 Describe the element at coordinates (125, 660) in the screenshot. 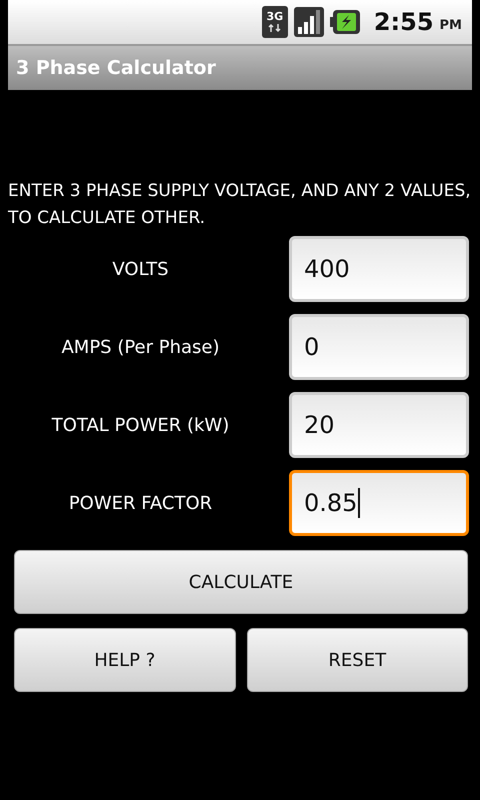

I see `action-button: HELP ?` at that location.